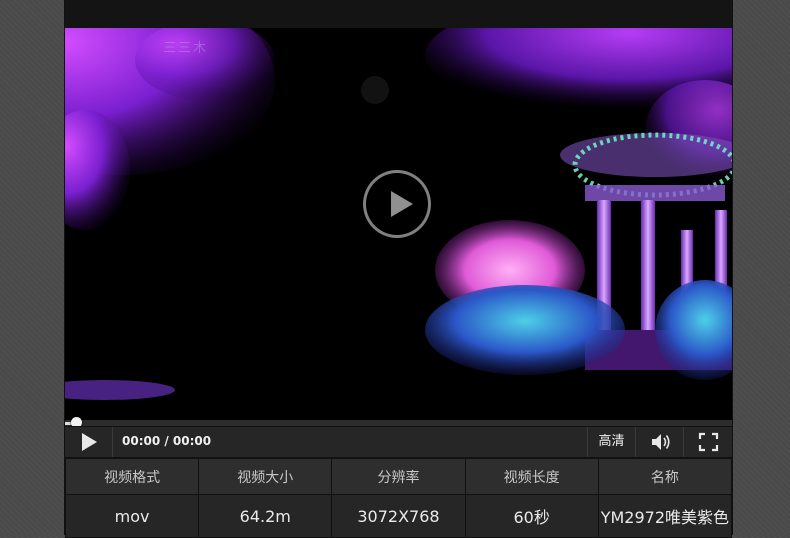 The height and width of the screenshot is (538, 790). What do you see at coordinates (265, 516) in the screenshot?
I see `value-size: 64.2m` at bounding box center [265, 516].